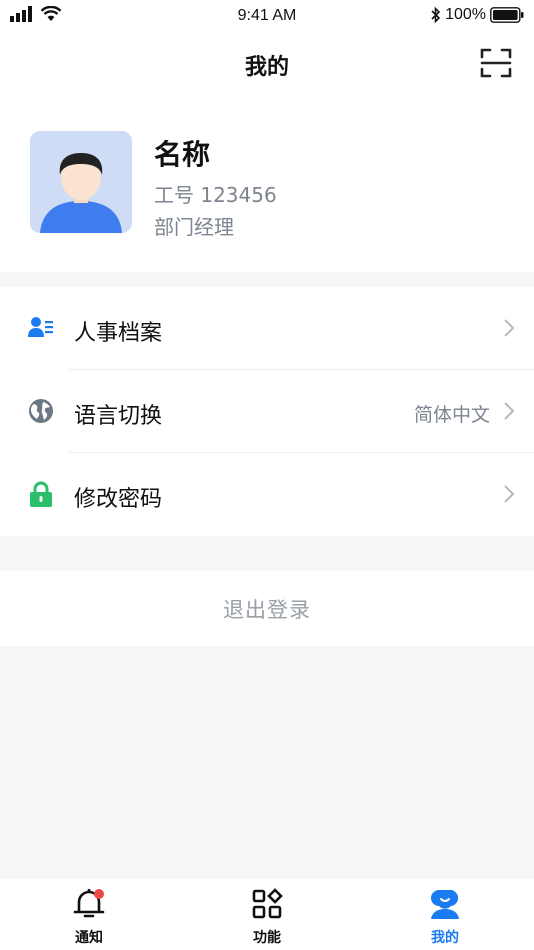 The height and width of the screenshot is (950, 534). What do you see at coordinates (118, 333) in the screenshot?
I see `menu-item-label: 人事档案` at bounding box center [118, 333].